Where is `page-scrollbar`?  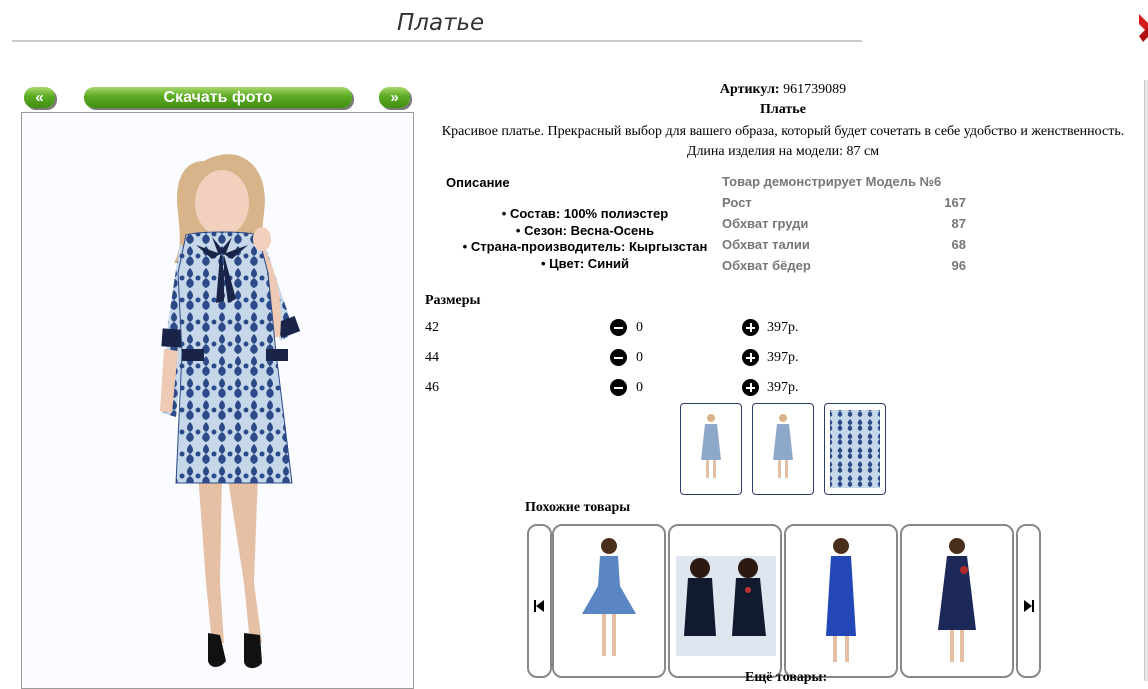 page-scrollbar is located at coordinates (1146, 380).